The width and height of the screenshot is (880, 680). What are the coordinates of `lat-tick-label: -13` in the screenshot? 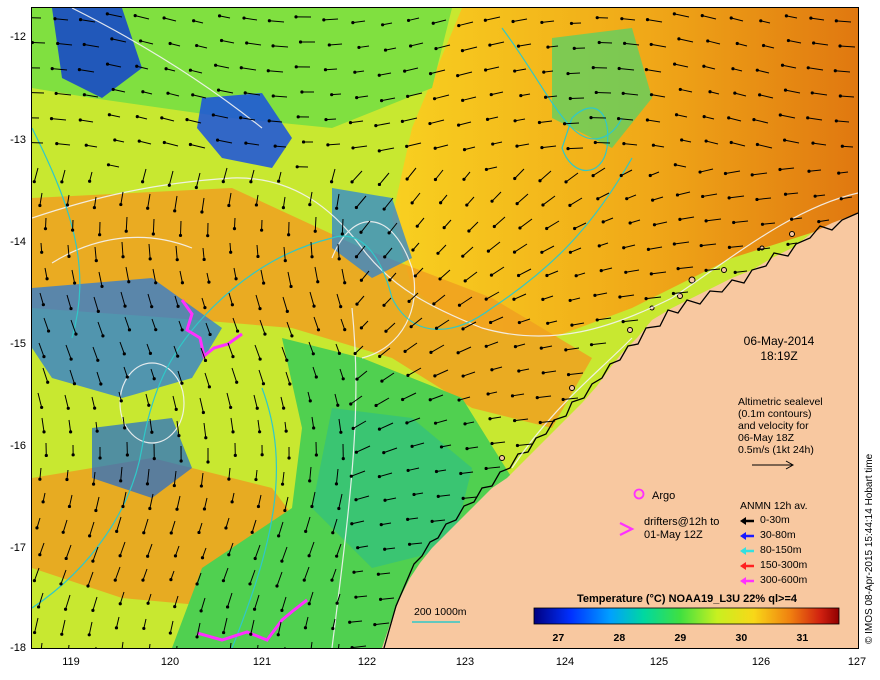 It's located at (18, 140).